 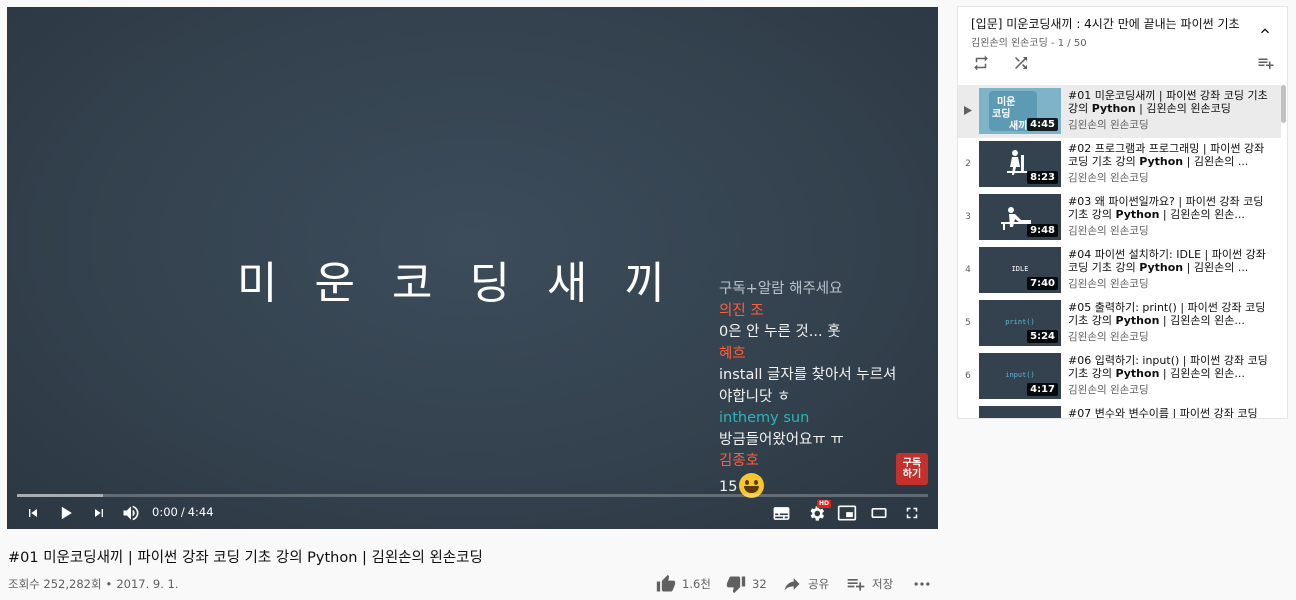 What do you see at coordinates (1020, 111) in the screenshot?
I see `playlist-item-thumbnail: 미운 코딩 새끼 4:45` at bounding box center [1020, 111].